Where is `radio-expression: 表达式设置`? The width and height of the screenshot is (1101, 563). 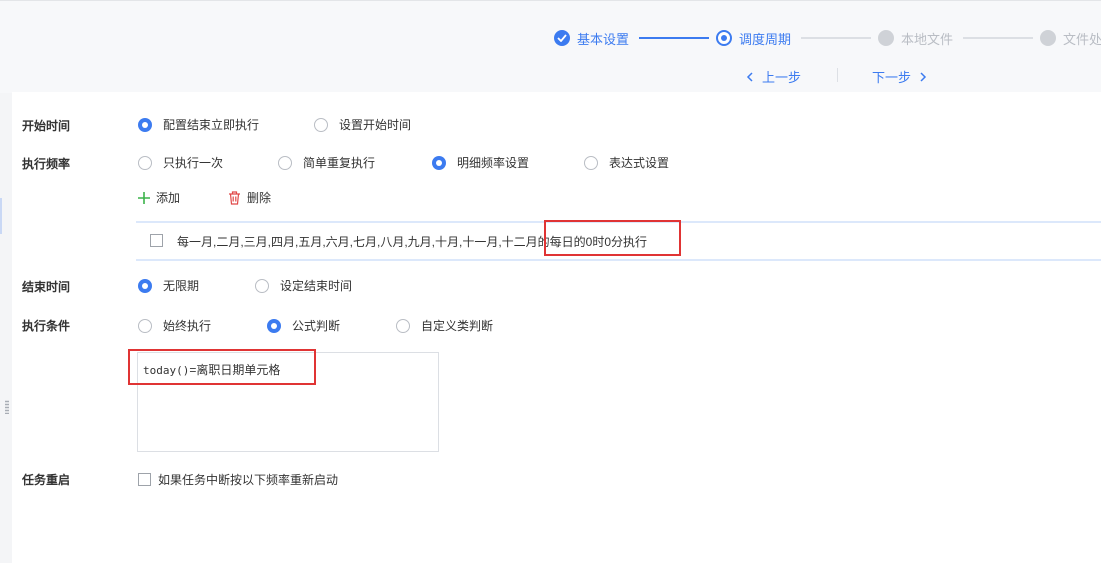 radio-expression: 表达式设置 is located at coordinates (626, 162).